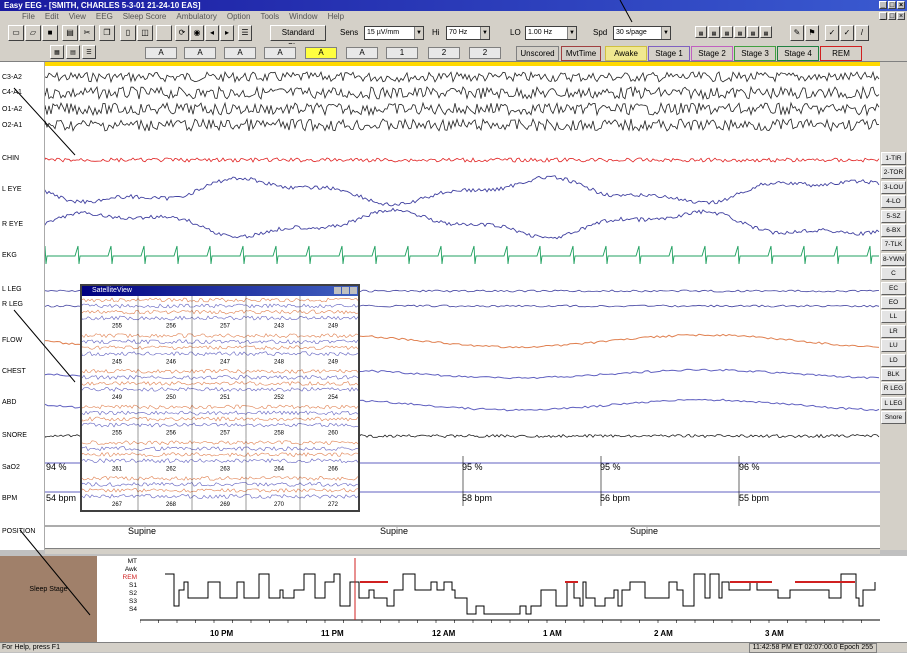  What do you see at coordinates (128, 33) in the screenshot?
I see `page-icon: ▯` at bounding box center [128, 33].